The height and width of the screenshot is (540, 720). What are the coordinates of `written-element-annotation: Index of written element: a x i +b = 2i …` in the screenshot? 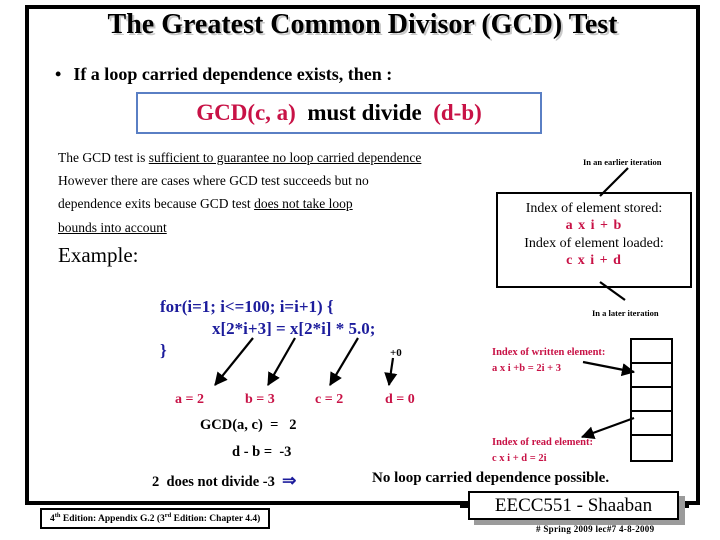 It's located at (548, 361).